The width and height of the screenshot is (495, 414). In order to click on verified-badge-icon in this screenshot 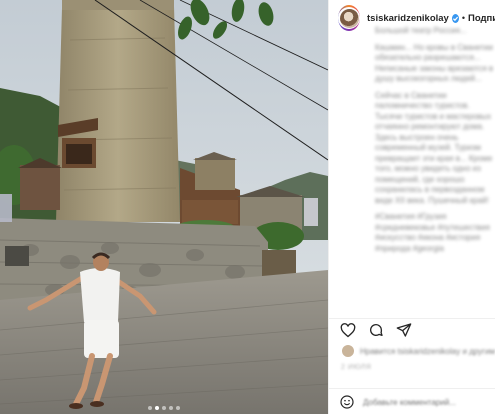, I will do `click(455, 18)`.